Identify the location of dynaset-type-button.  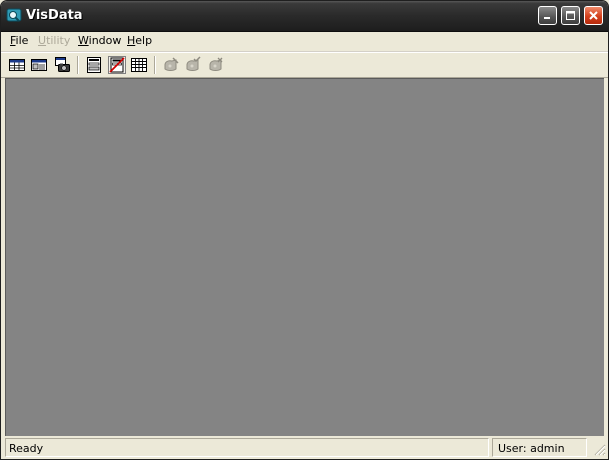
(39, 65).